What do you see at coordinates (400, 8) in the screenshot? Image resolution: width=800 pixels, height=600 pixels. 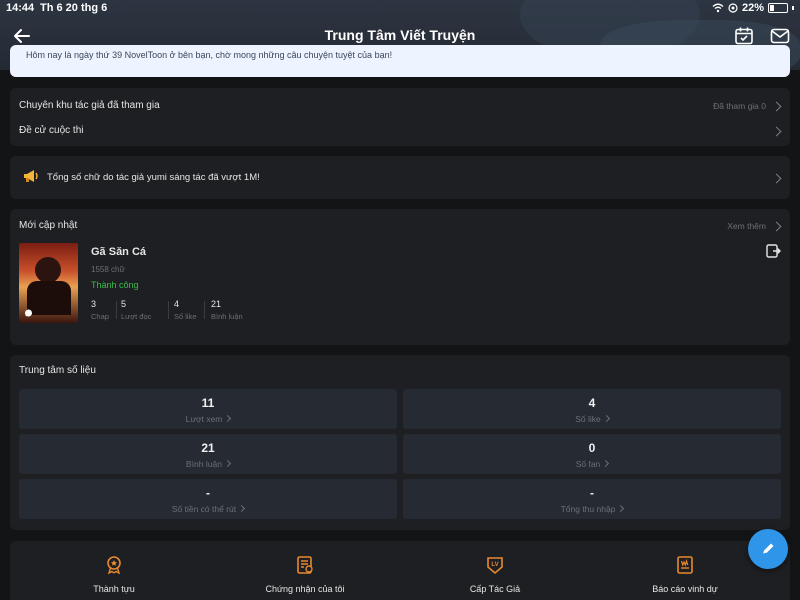 I see `status-bar: 14:44 Th 6 20 thg 6 22%` at bounding box center [400, 8].